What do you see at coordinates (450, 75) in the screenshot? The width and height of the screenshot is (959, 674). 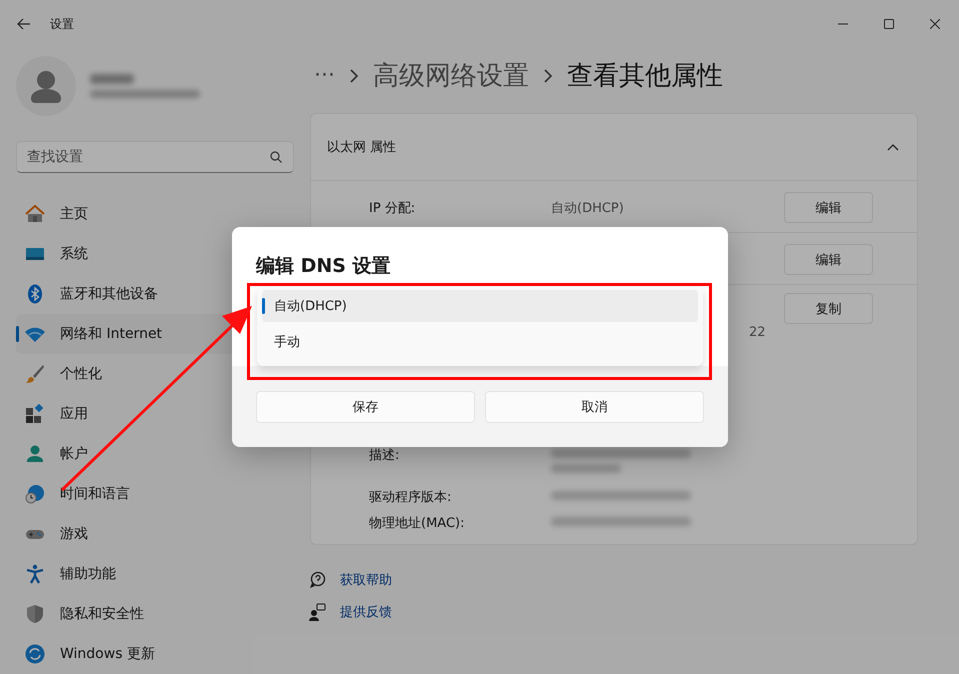 I see `breadcrumb-link: 高级网络设置` at bounding box center [450, 75].